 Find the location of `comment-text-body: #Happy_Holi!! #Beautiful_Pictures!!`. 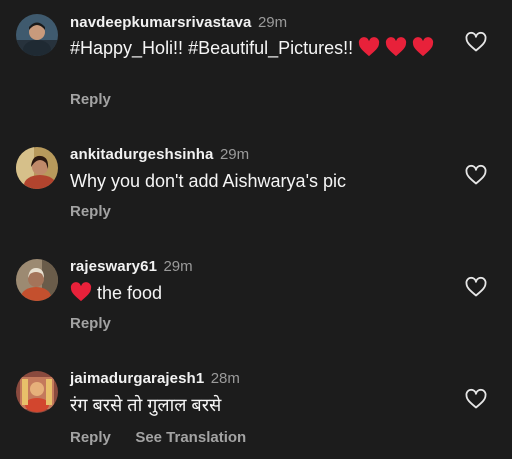

comment-text-body: #Happy_Holi!! #Beautiful_Pictures!! is located at coordinates (212, 48).